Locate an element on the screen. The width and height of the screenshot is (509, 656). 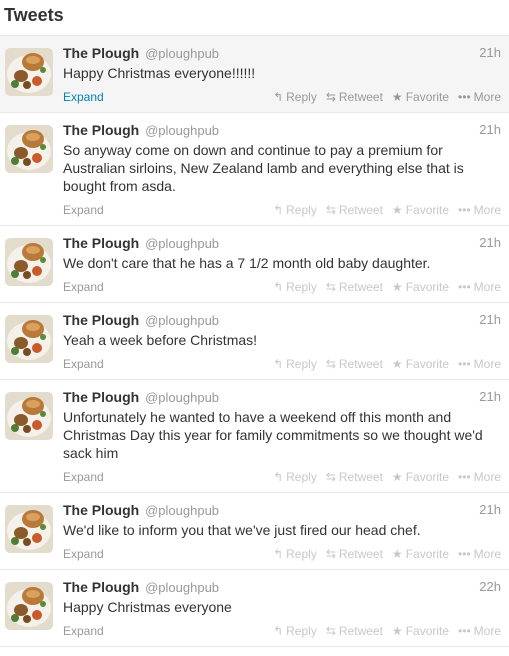
stream-title: Tweets is located at coordinates (34, 15).